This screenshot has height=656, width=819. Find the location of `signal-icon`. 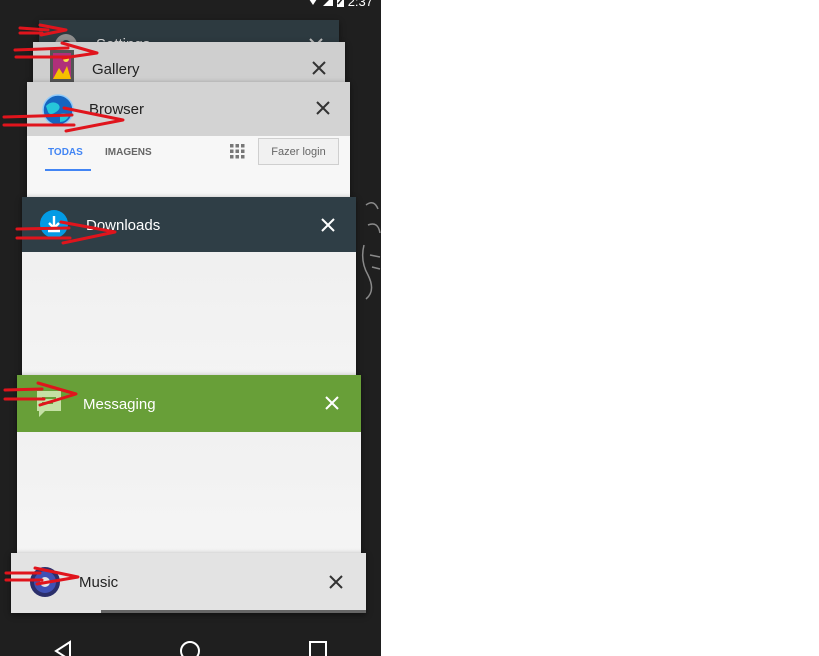

signal-icon is located at coordinates (327, 3).